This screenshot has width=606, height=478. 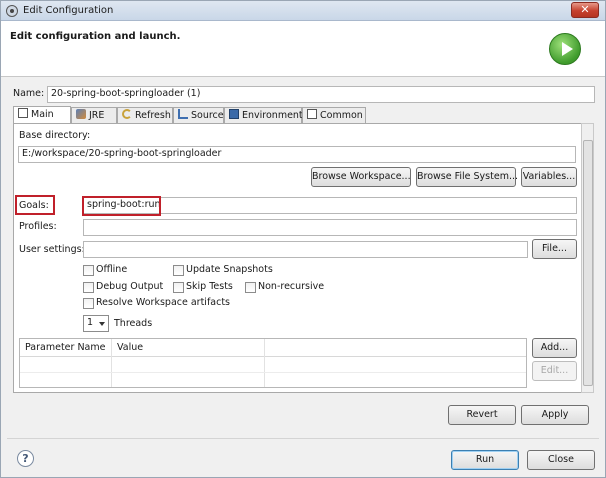 What do you see at coordinates (273, 363) in the screenshot?
I see `parameters-table: Parameter Name Value` at bounding box center [273, 363].